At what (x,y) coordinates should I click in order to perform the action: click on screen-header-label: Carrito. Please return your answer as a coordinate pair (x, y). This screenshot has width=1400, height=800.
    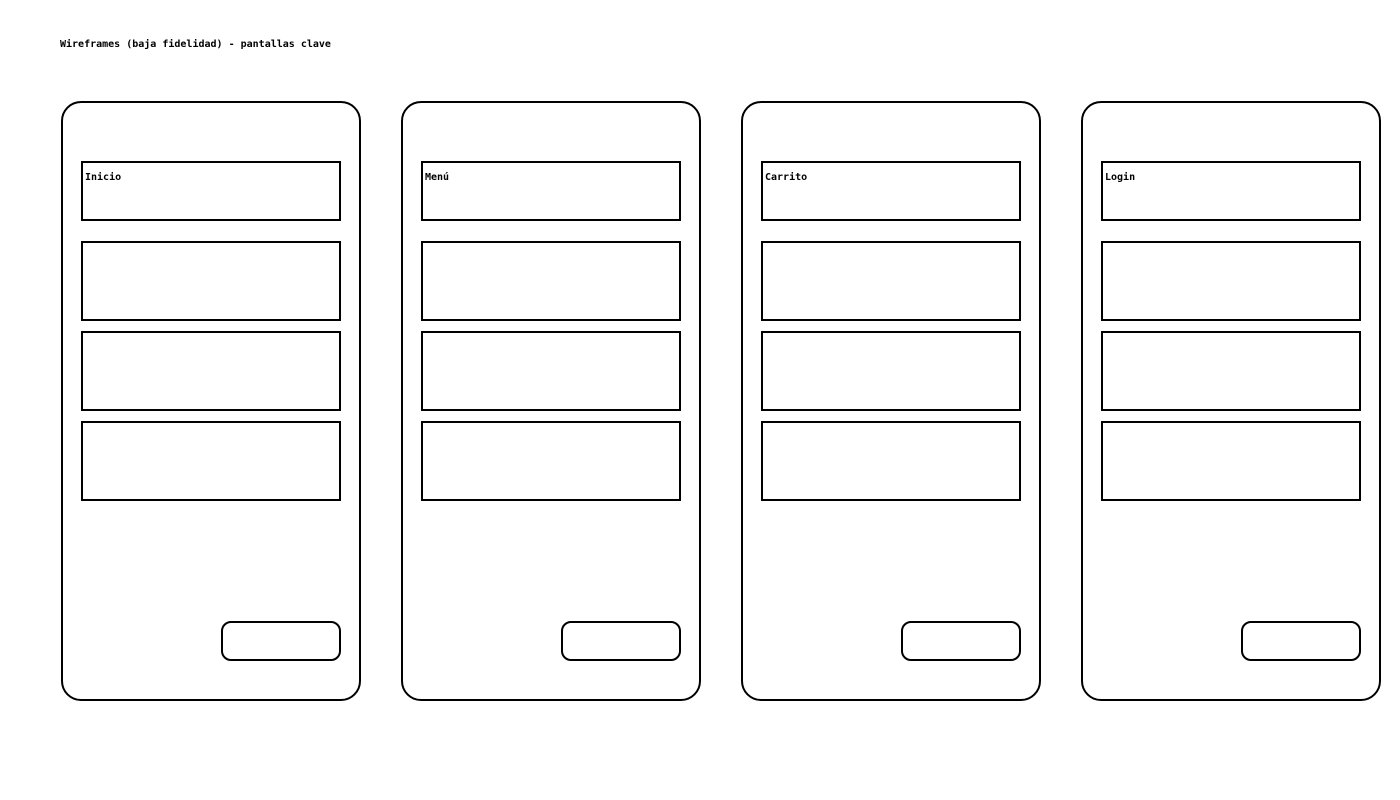
    Looking at the image, I should click on (786, 177).